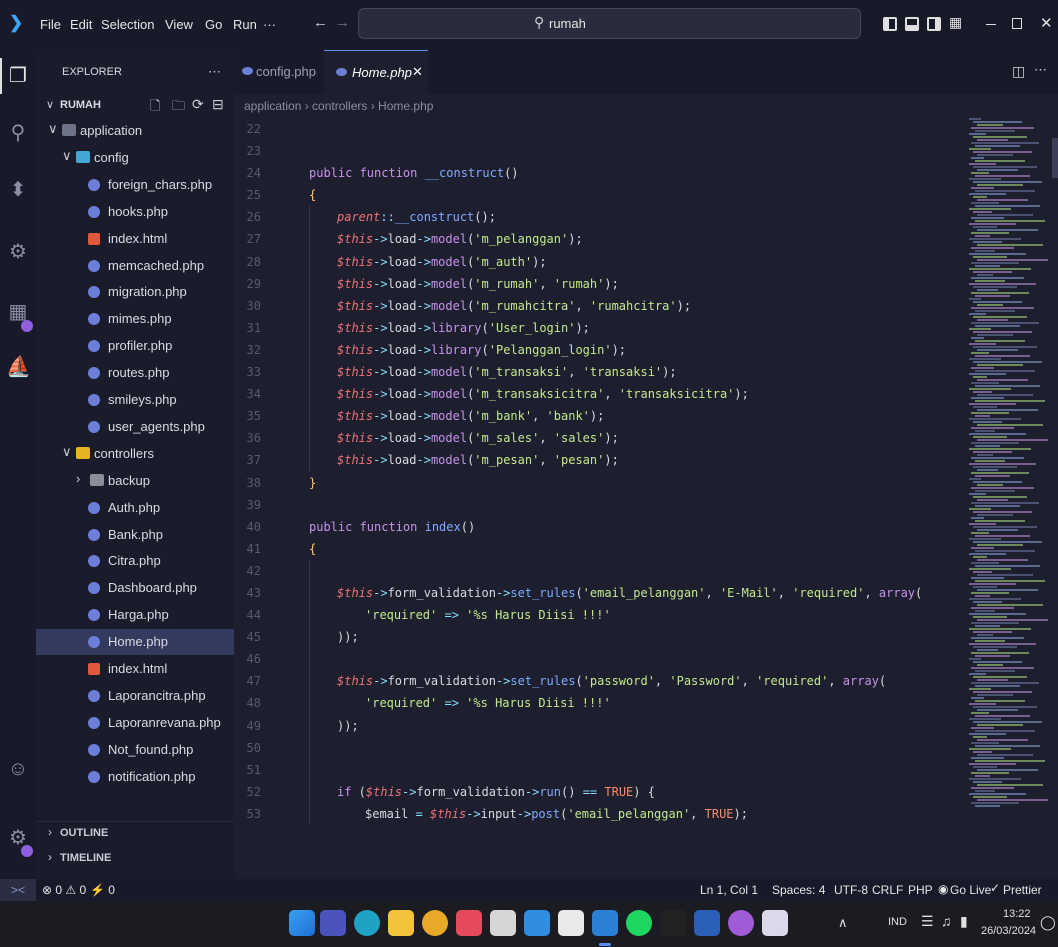 The height and width of the screenshot is (947, 1058). Describe the element at coordinates (503, 923) in the screenshot. I see `calculator-icon` at that location.